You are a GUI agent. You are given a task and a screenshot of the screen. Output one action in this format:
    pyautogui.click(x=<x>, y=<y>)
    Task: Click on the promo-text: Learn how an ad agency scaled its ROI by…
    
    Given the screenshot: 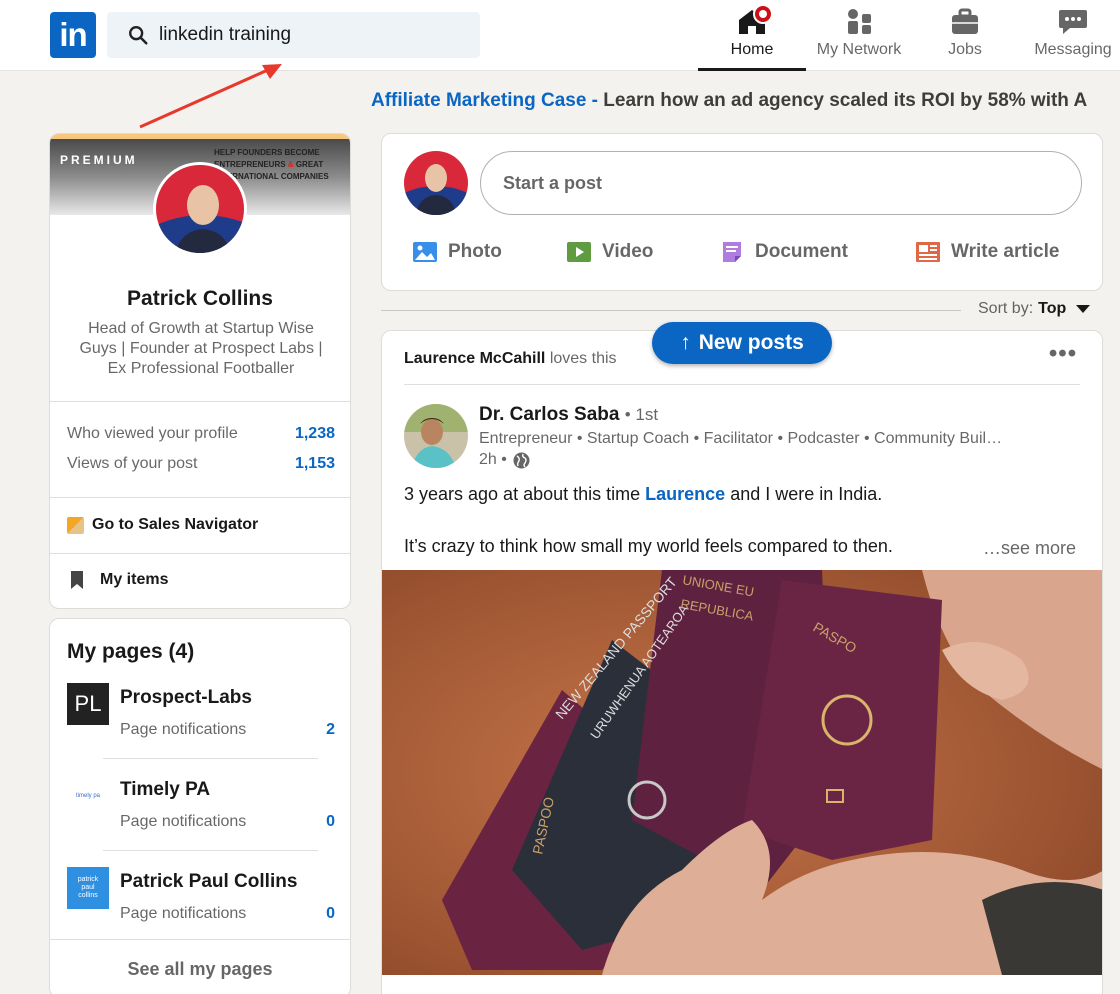 What is the action you would take?
    pyautogui.click(x=843, y=100)
    